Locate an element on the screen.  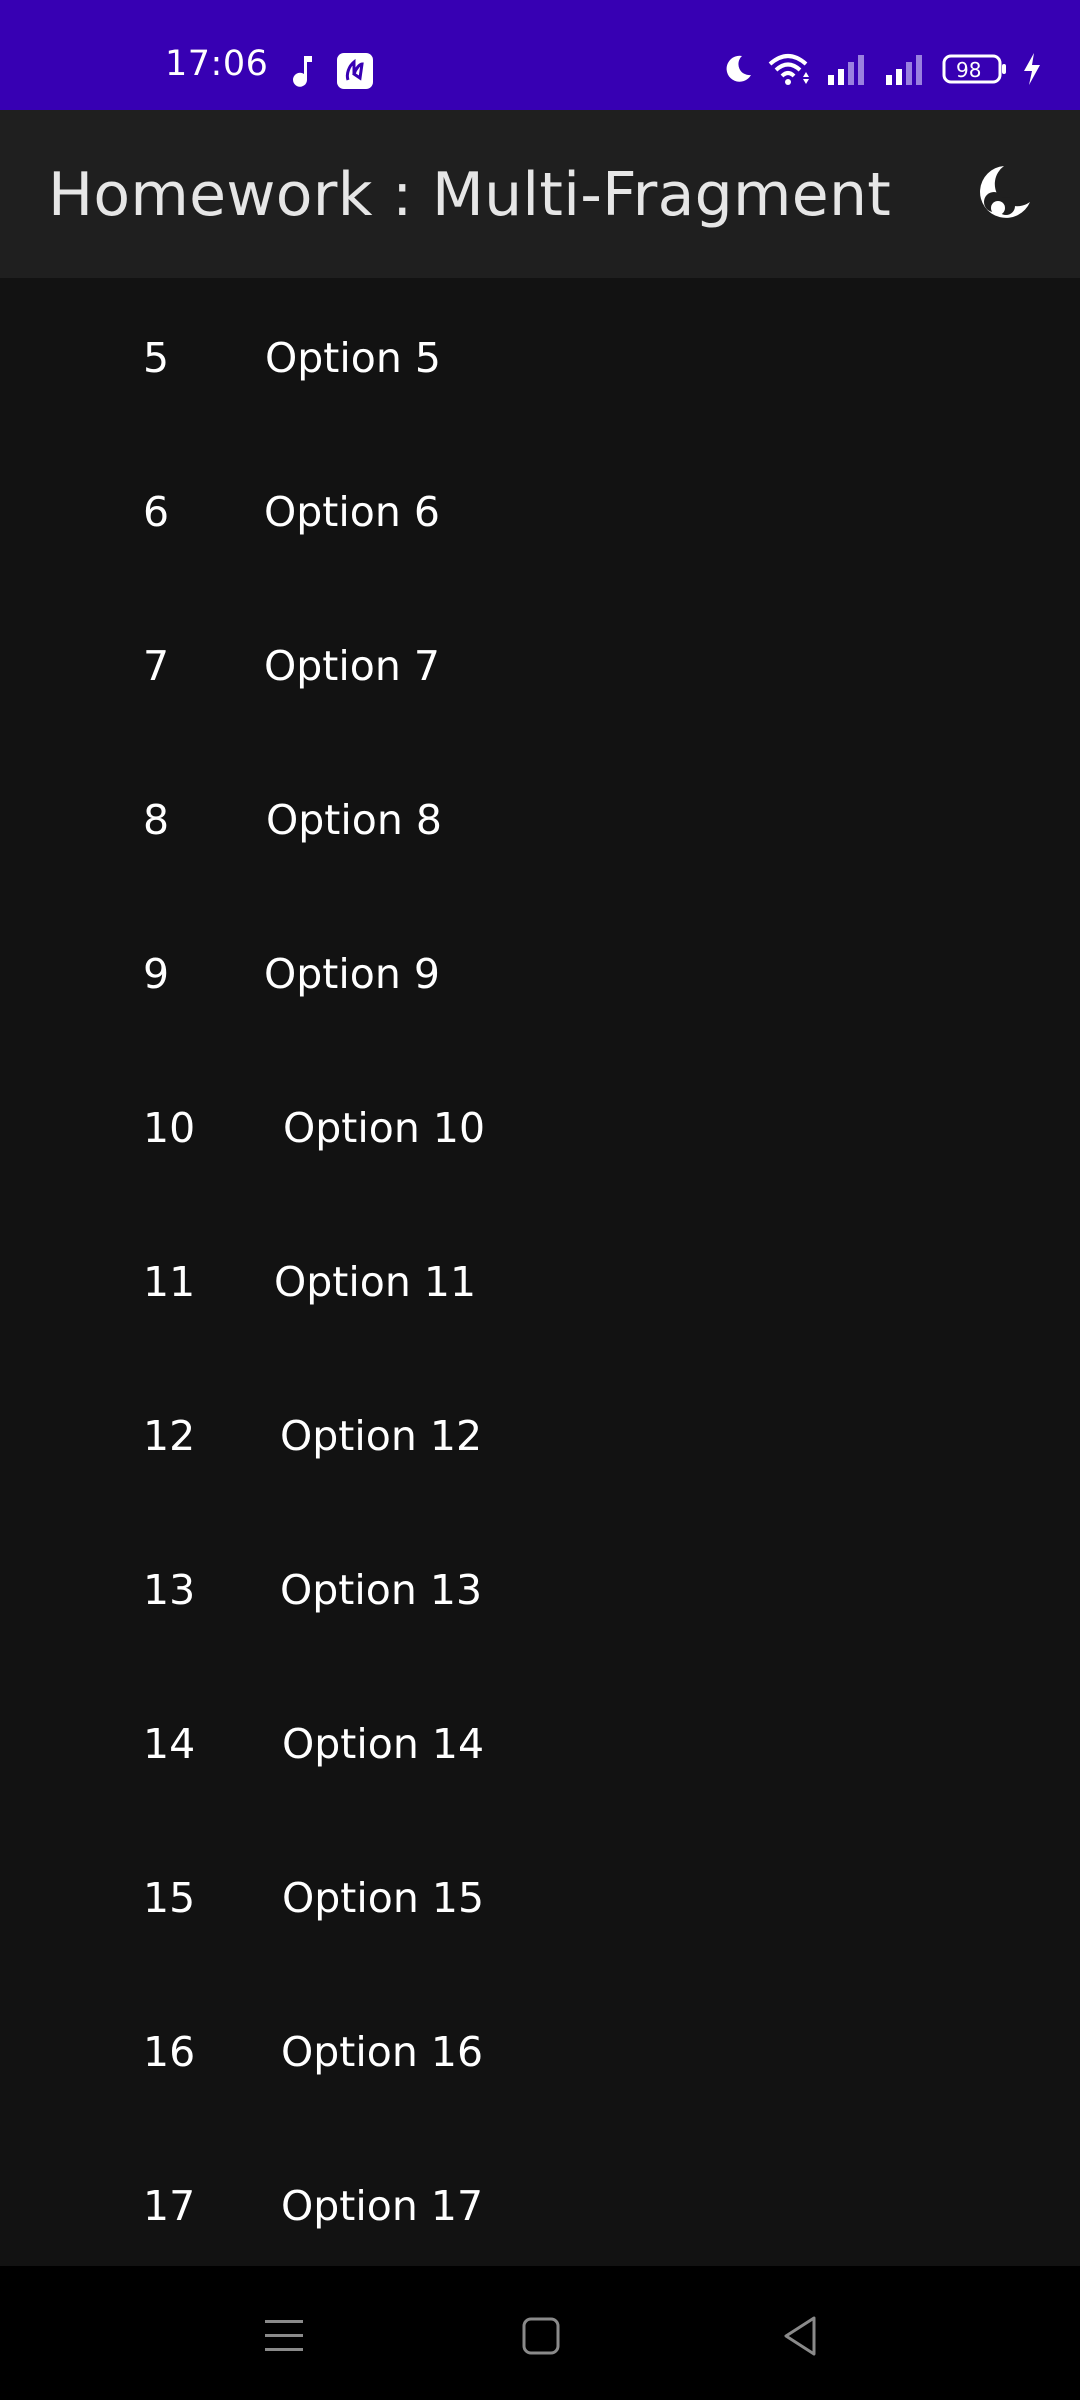
recents-button is located at coordinates (284, 2336).